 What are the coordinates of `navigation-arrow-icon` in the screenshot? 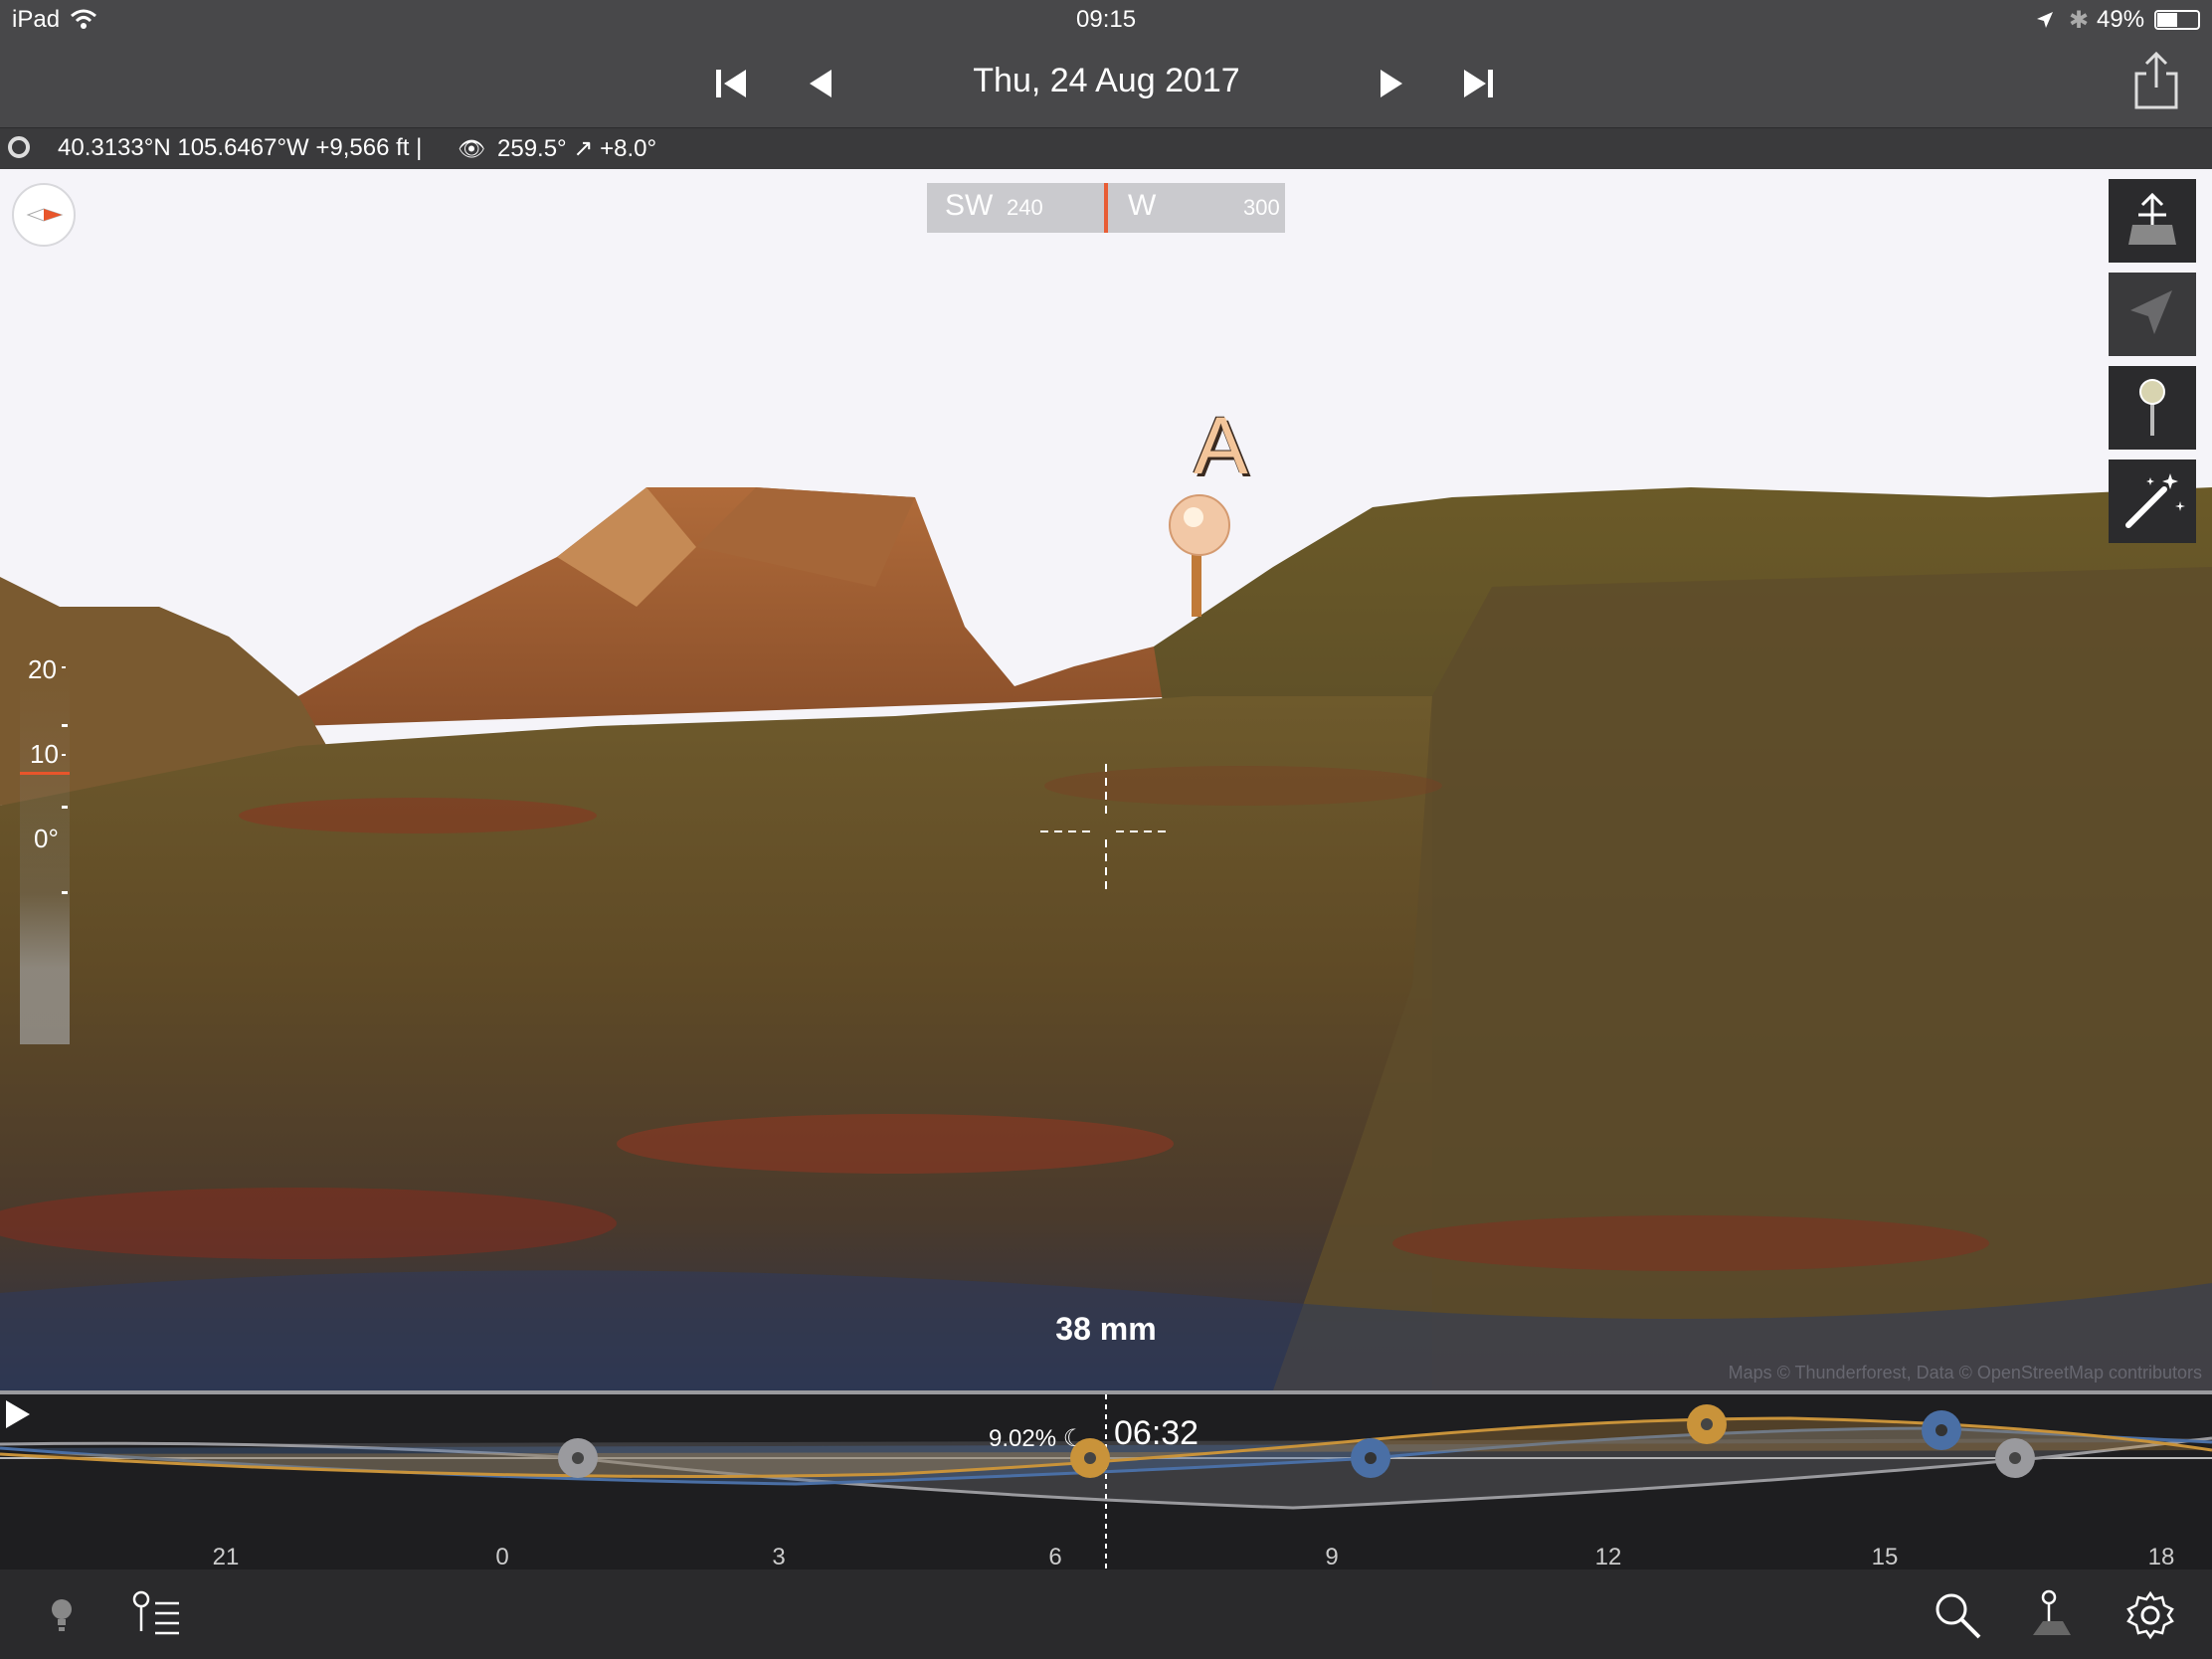 It's located at (2151, 312).